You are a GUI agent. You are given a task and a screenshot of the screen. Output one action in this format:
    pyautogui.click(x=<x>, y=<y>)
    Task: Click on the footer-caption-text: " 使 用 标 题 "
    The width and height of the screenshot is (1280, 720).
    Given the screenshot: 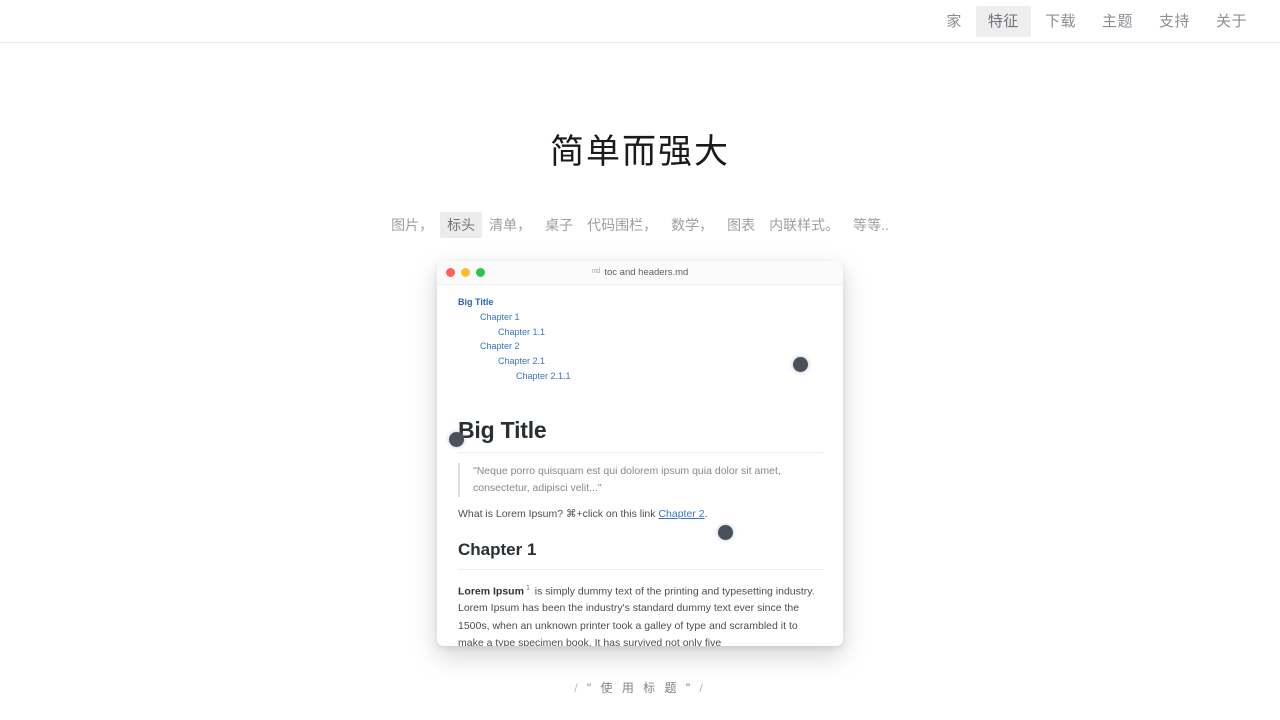 What is the action you would take?
    pyautogui.click(x=640, y=688)
    